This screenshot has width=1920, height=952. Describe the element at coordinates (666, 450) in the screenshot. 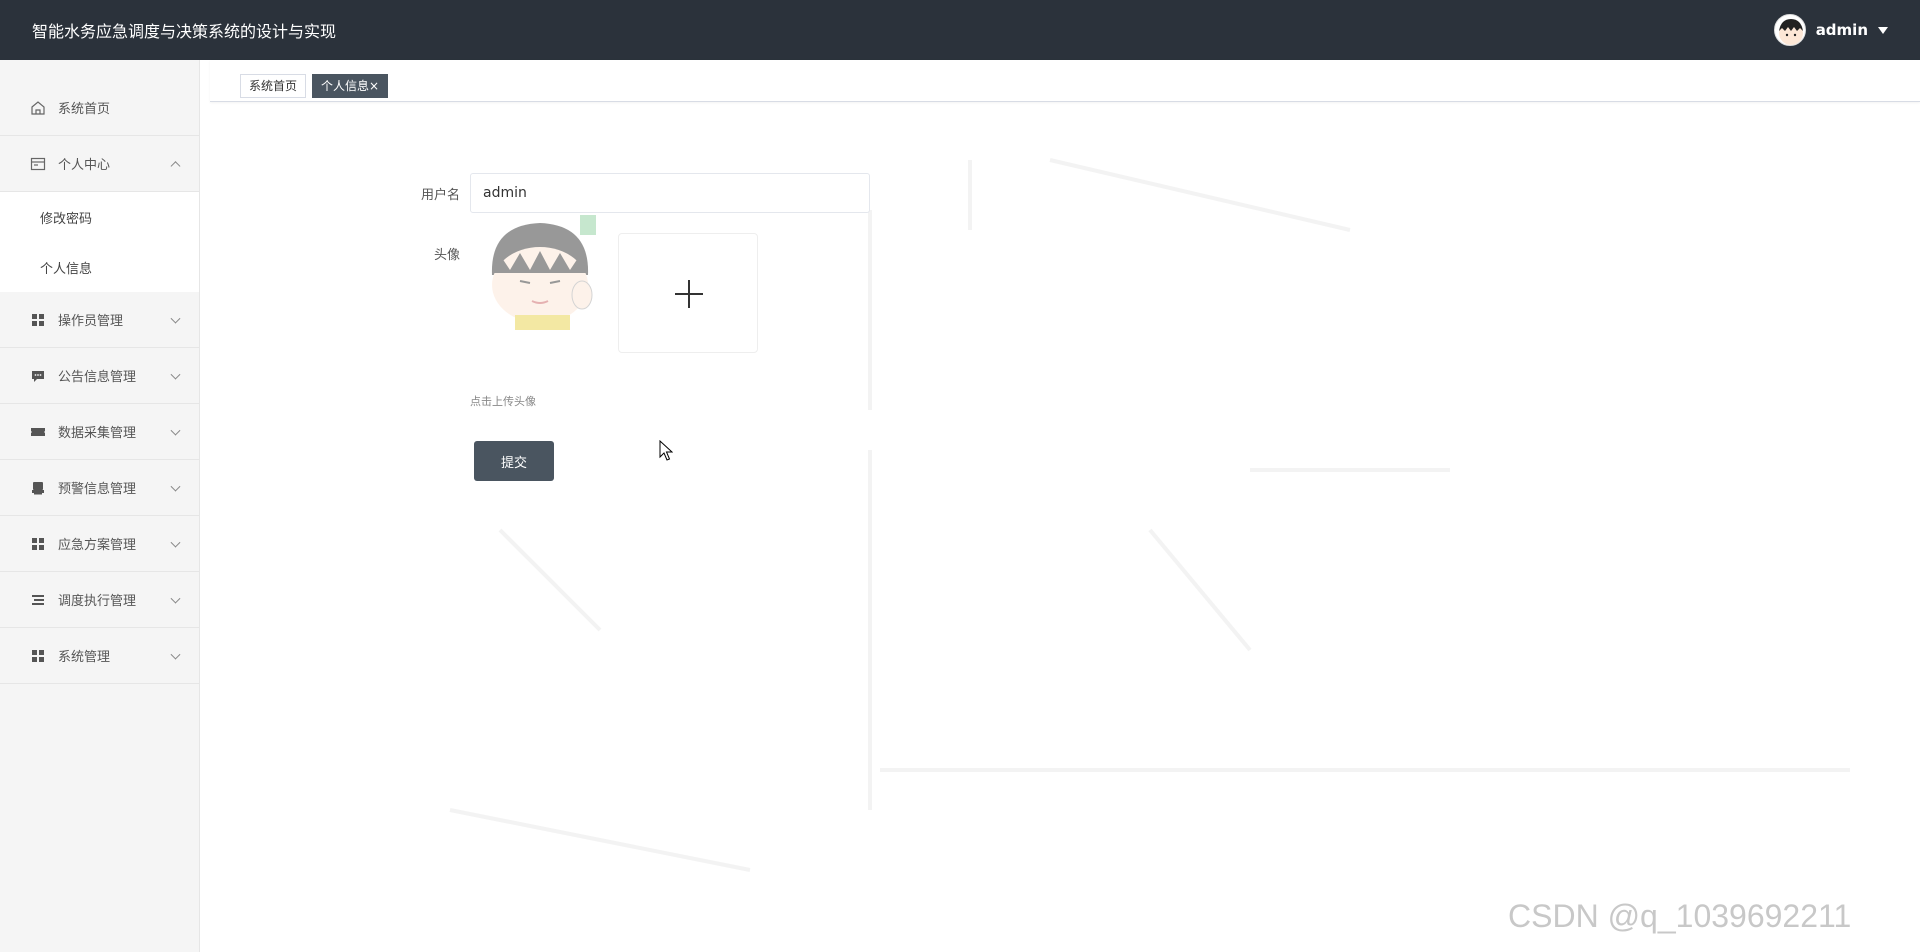

I see `mouse-cursor-icon` at that location.